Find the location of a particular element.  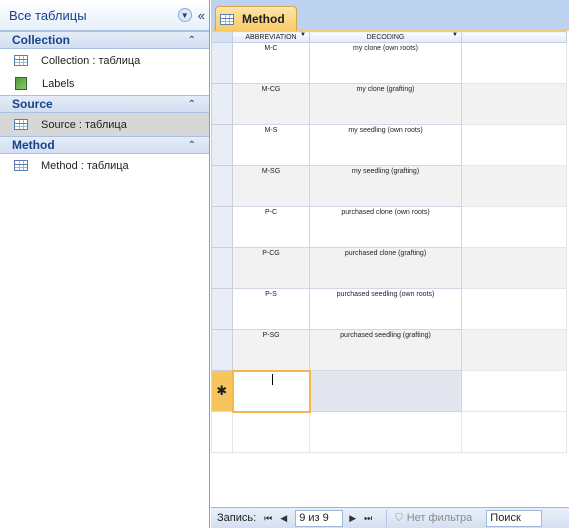

search-input: Поиск is located at coordinates (514, 518).